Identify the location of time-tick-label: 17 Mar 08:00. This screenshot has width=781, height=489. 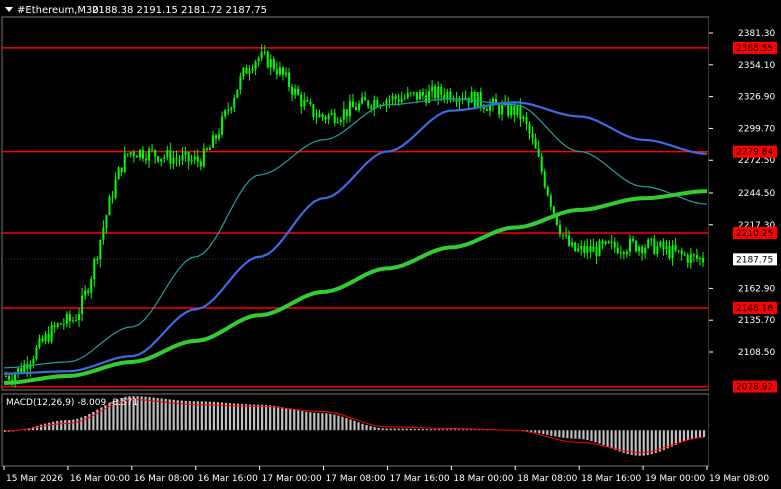
(356, 479).